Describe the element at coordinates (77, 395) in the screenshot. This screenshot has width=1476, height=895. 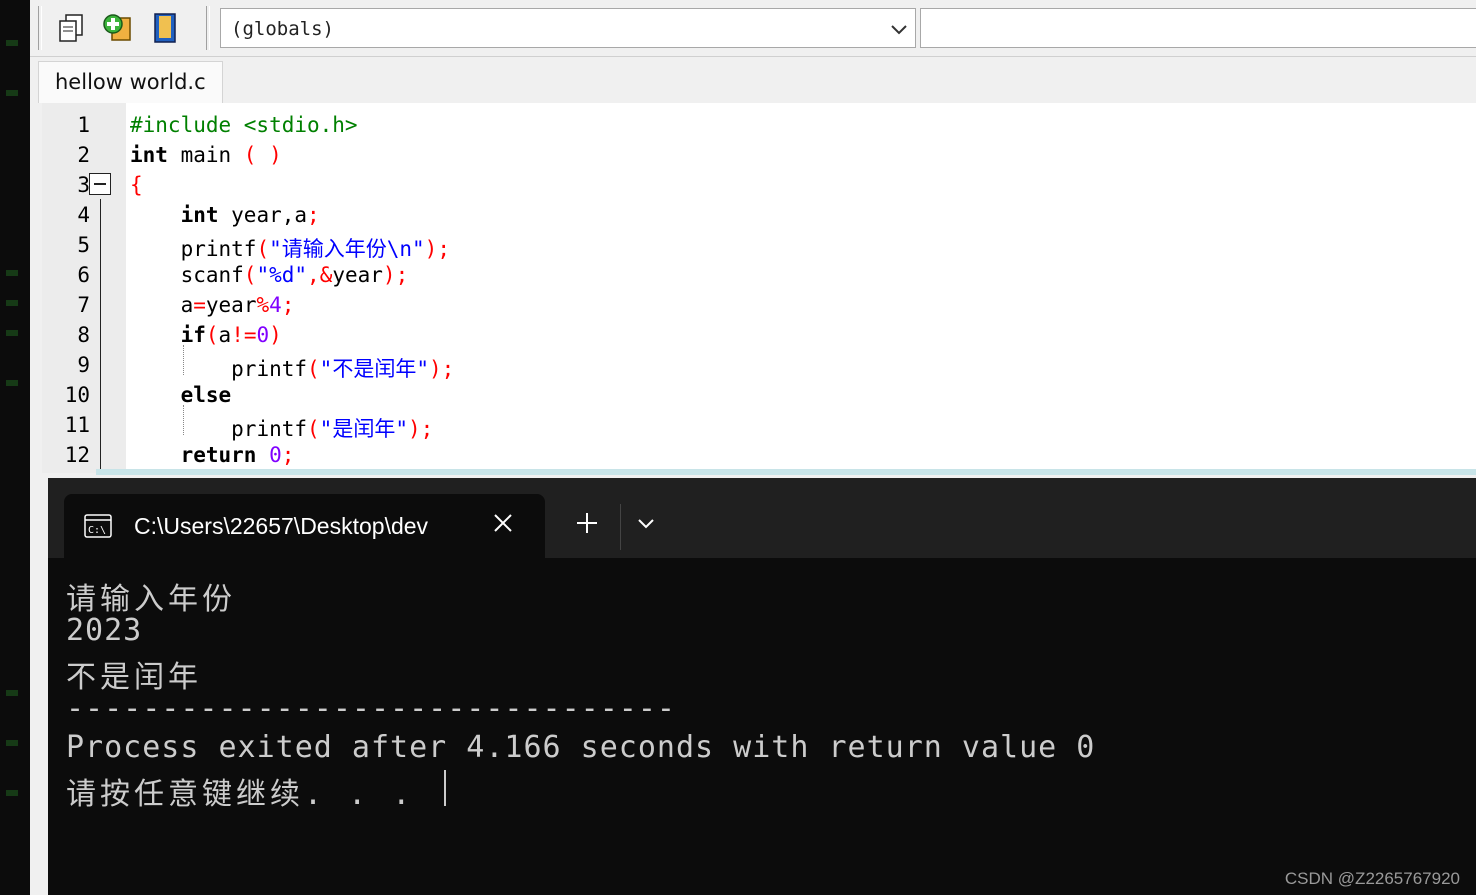
I see `line-number: 10` at that location.